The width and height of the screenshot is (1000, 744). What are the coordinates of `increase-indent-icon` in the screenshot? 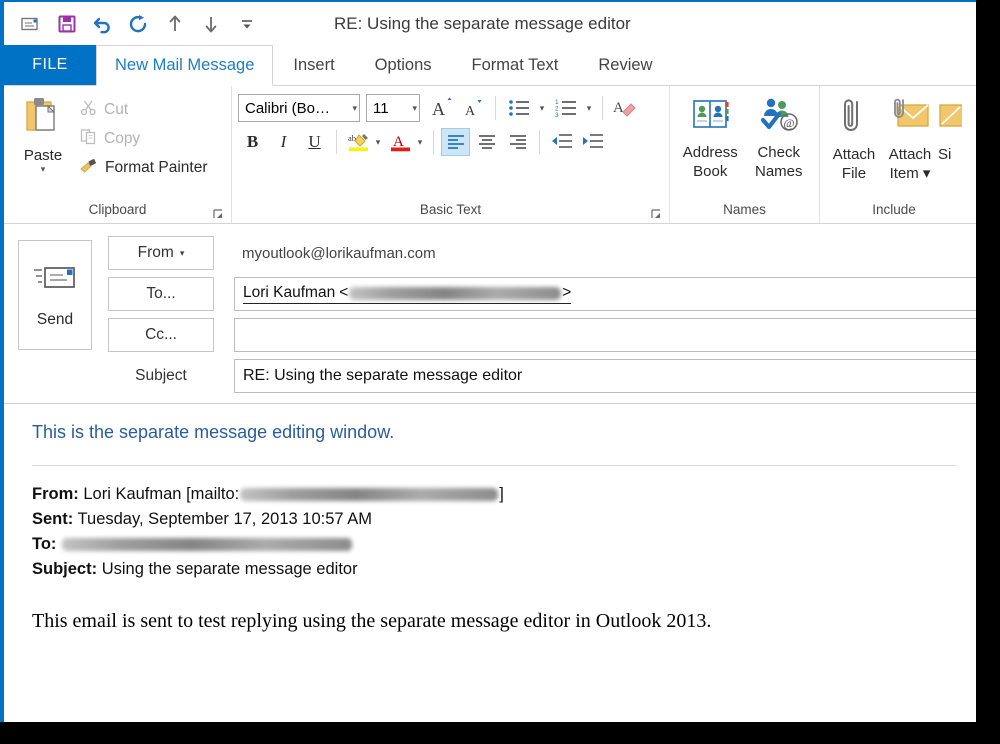 It's located at (592, 142).